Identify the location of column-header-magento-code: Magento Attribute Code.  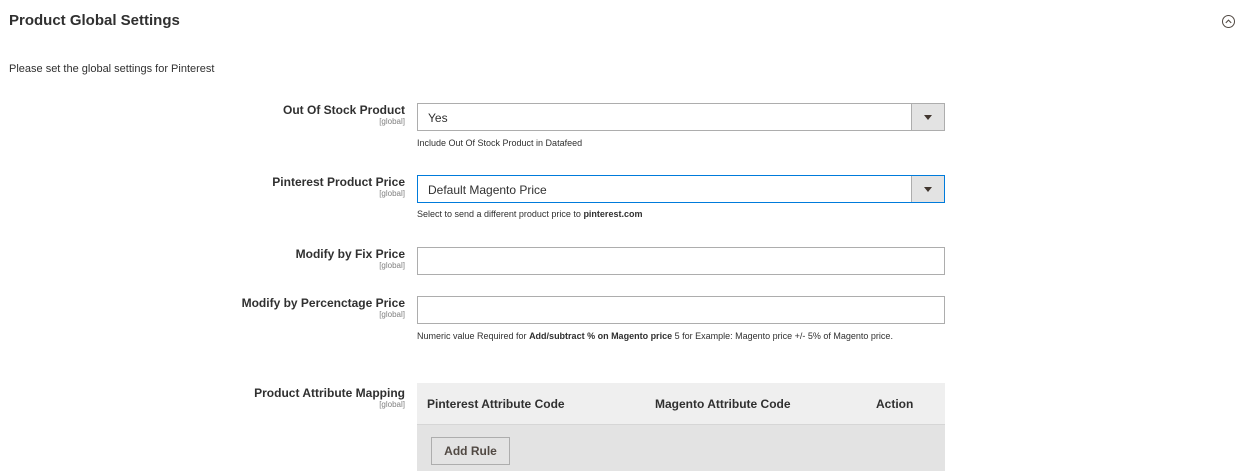
(723, 404).